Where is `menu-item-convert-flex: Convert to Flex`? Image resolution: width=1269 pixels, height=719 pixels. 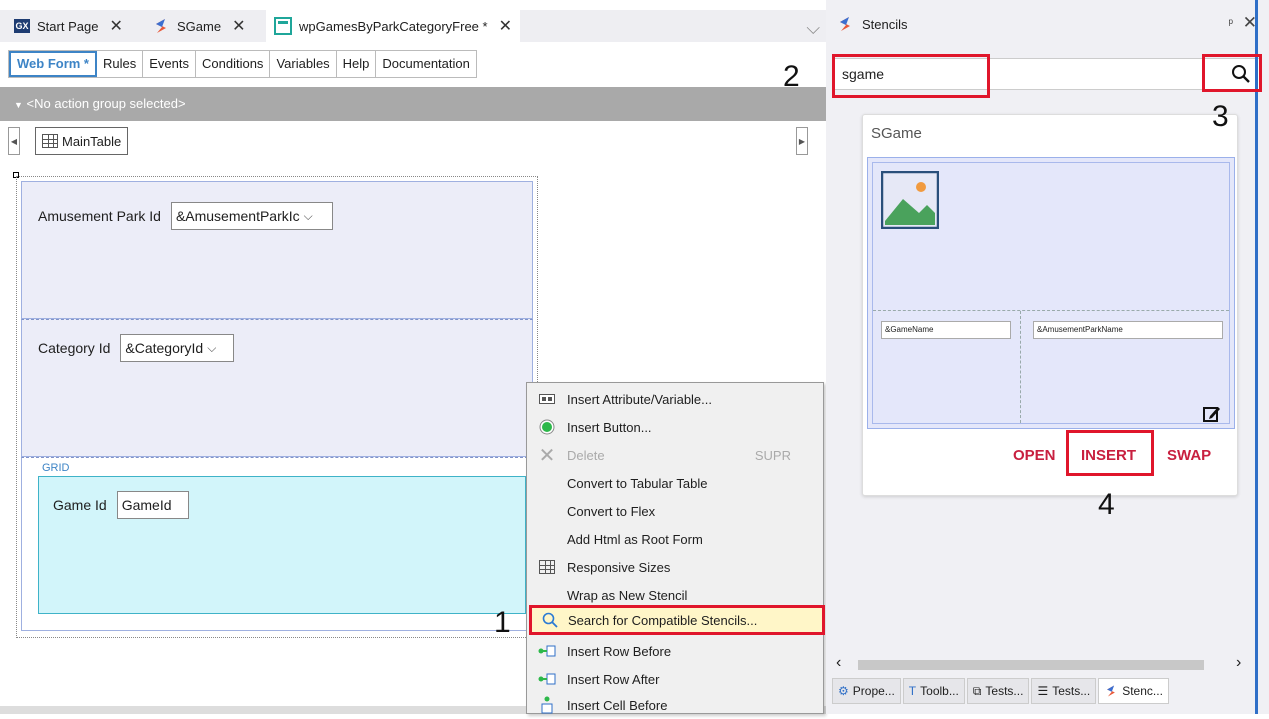 menu-item-convert-flex: Convert to Flex is located at coordinates (675, 511).